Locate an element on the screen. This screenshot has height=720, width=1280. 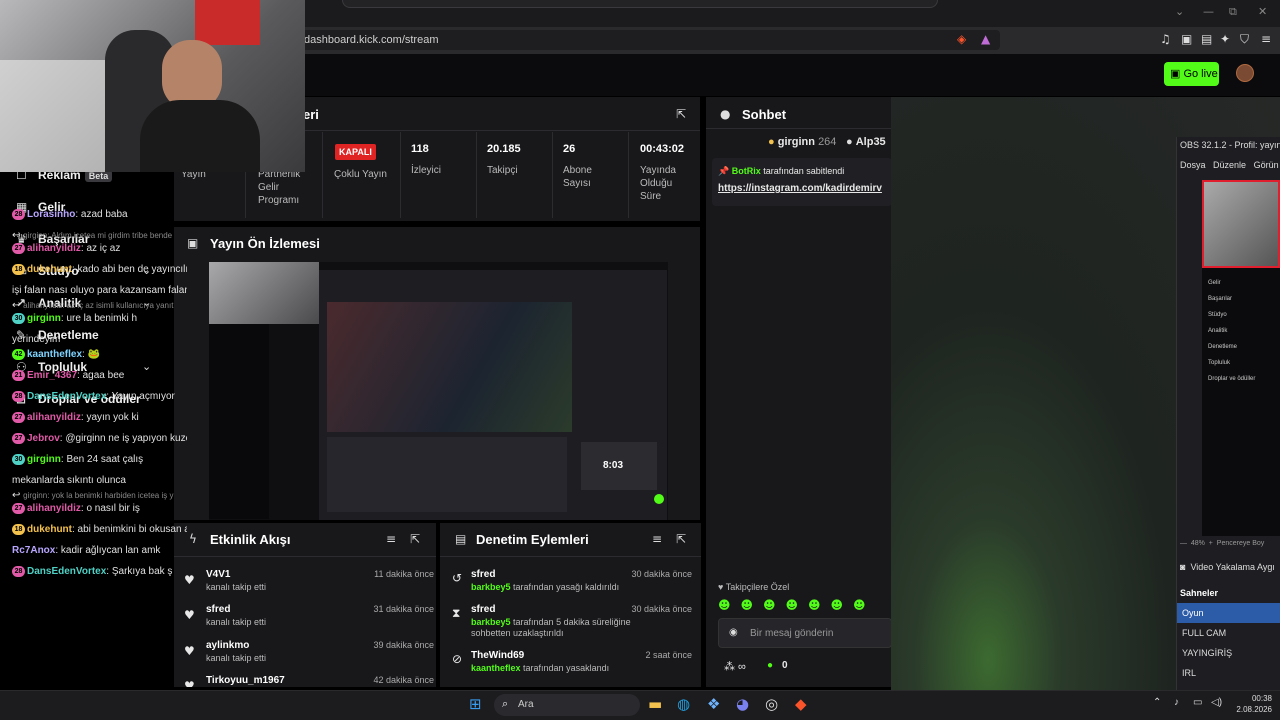
taskbar is located at coordinates (640, 705).